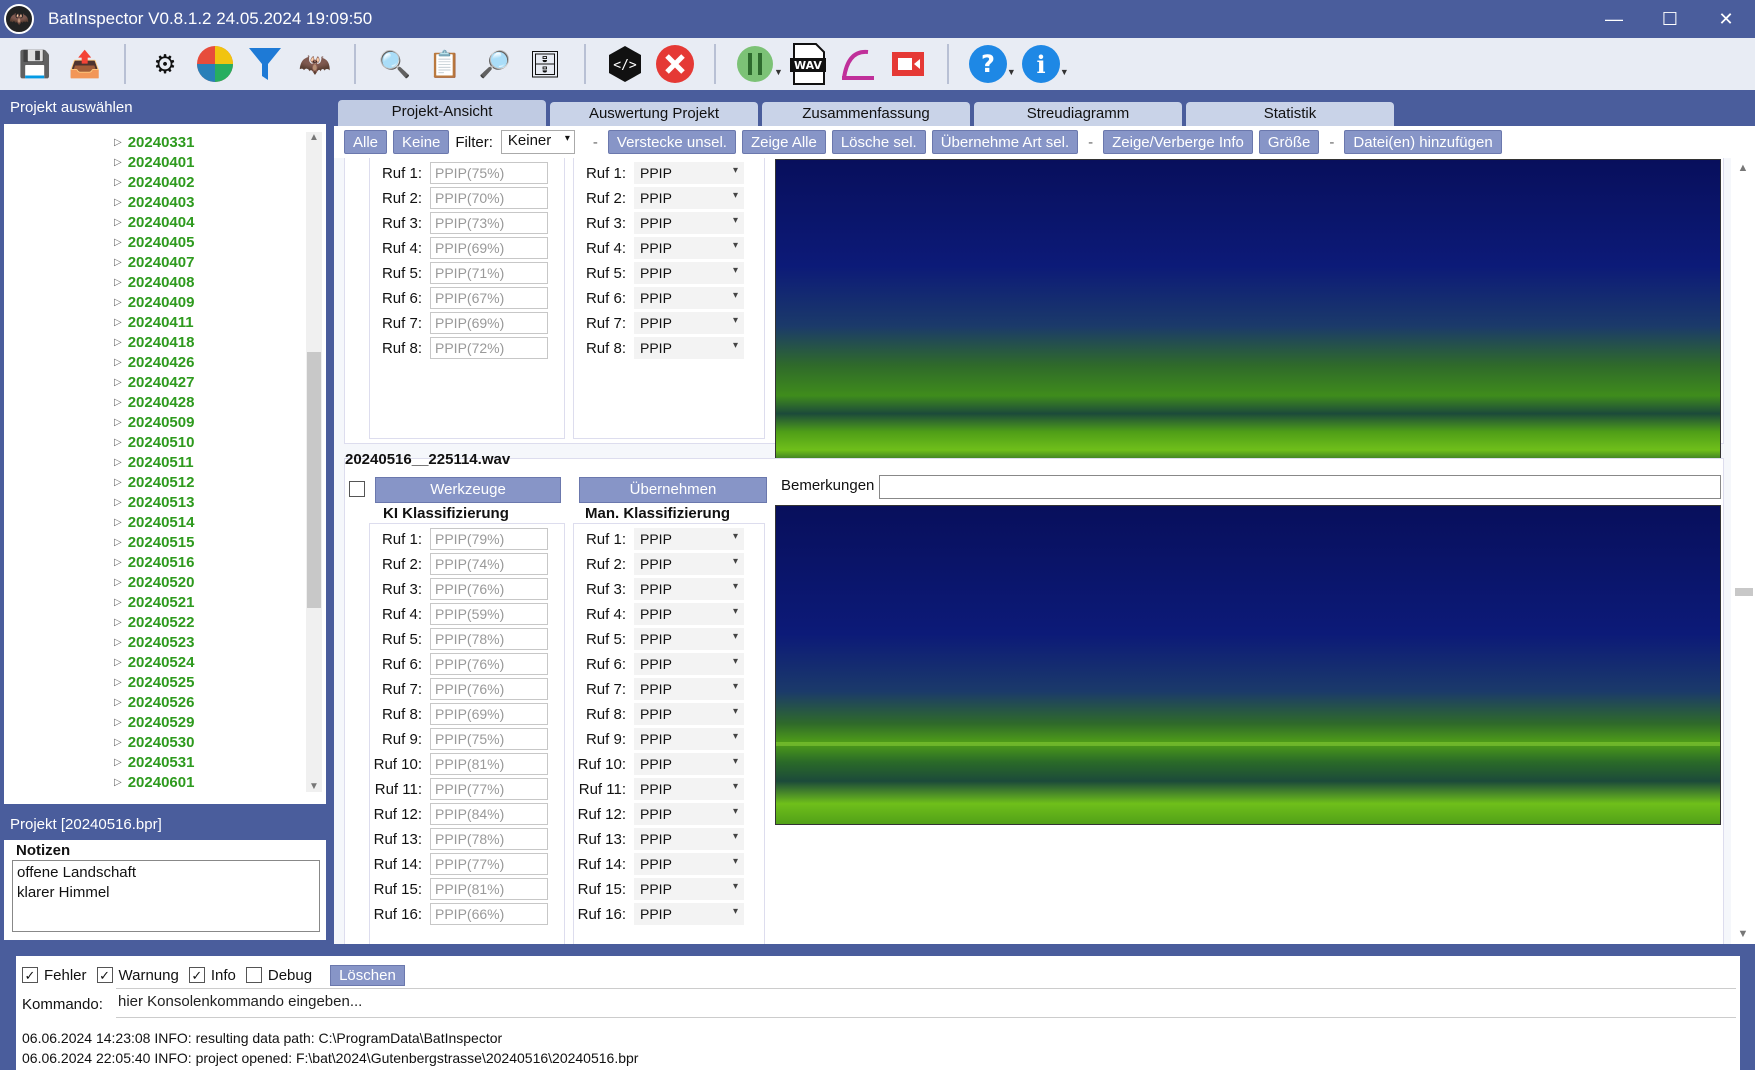 The image size is (1755, 1070). What do you see at coordinates (1726, 19) in the screenshot?
I see `close-window-button: ✕` at bounding box center [1726, 19].